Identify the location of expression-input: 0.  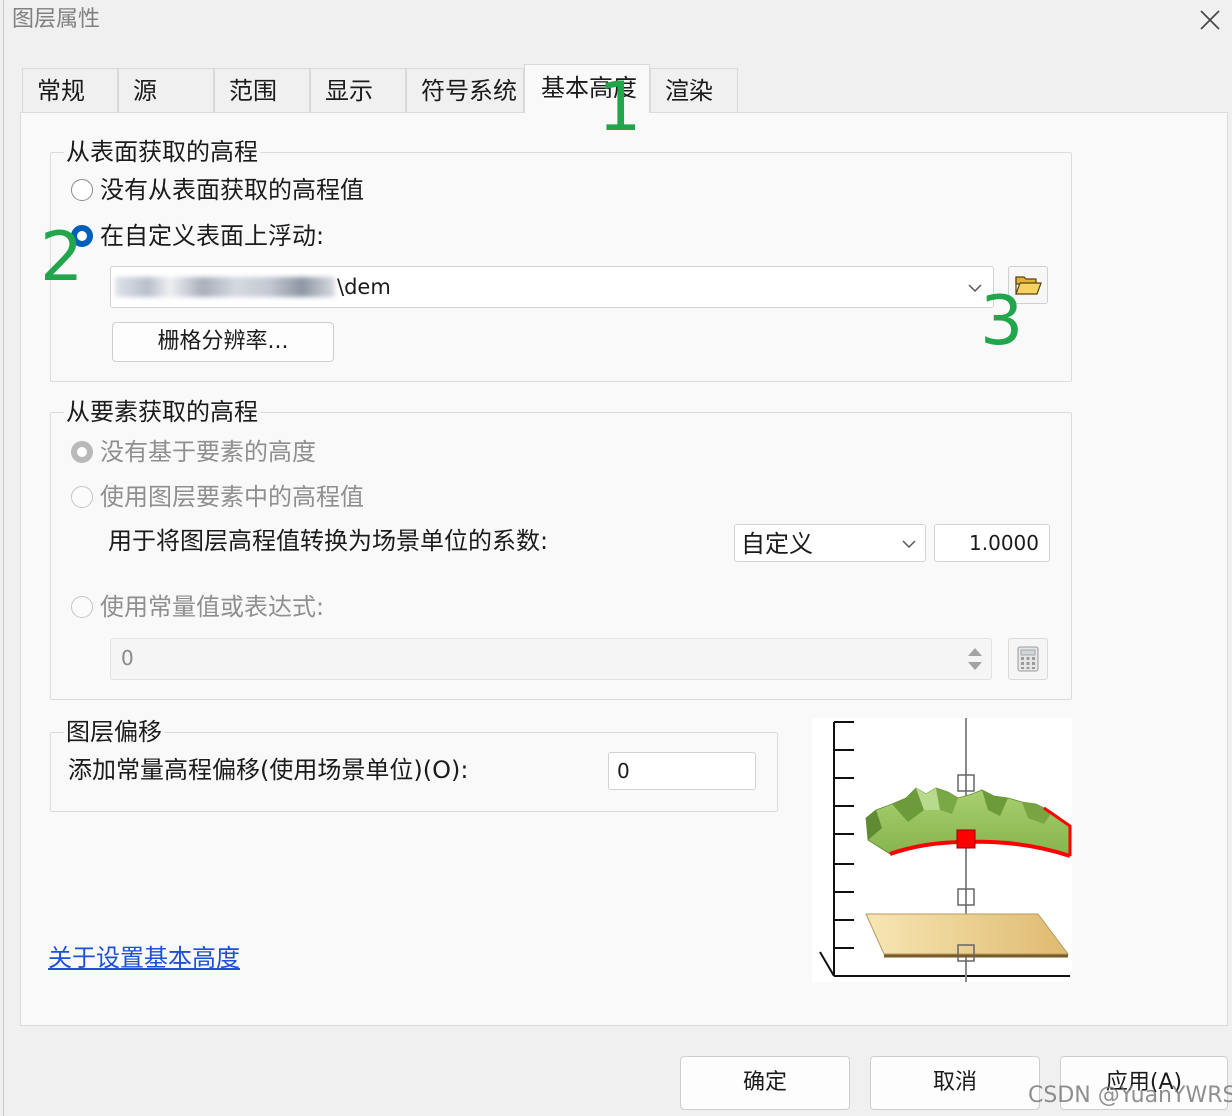
(551, 659).